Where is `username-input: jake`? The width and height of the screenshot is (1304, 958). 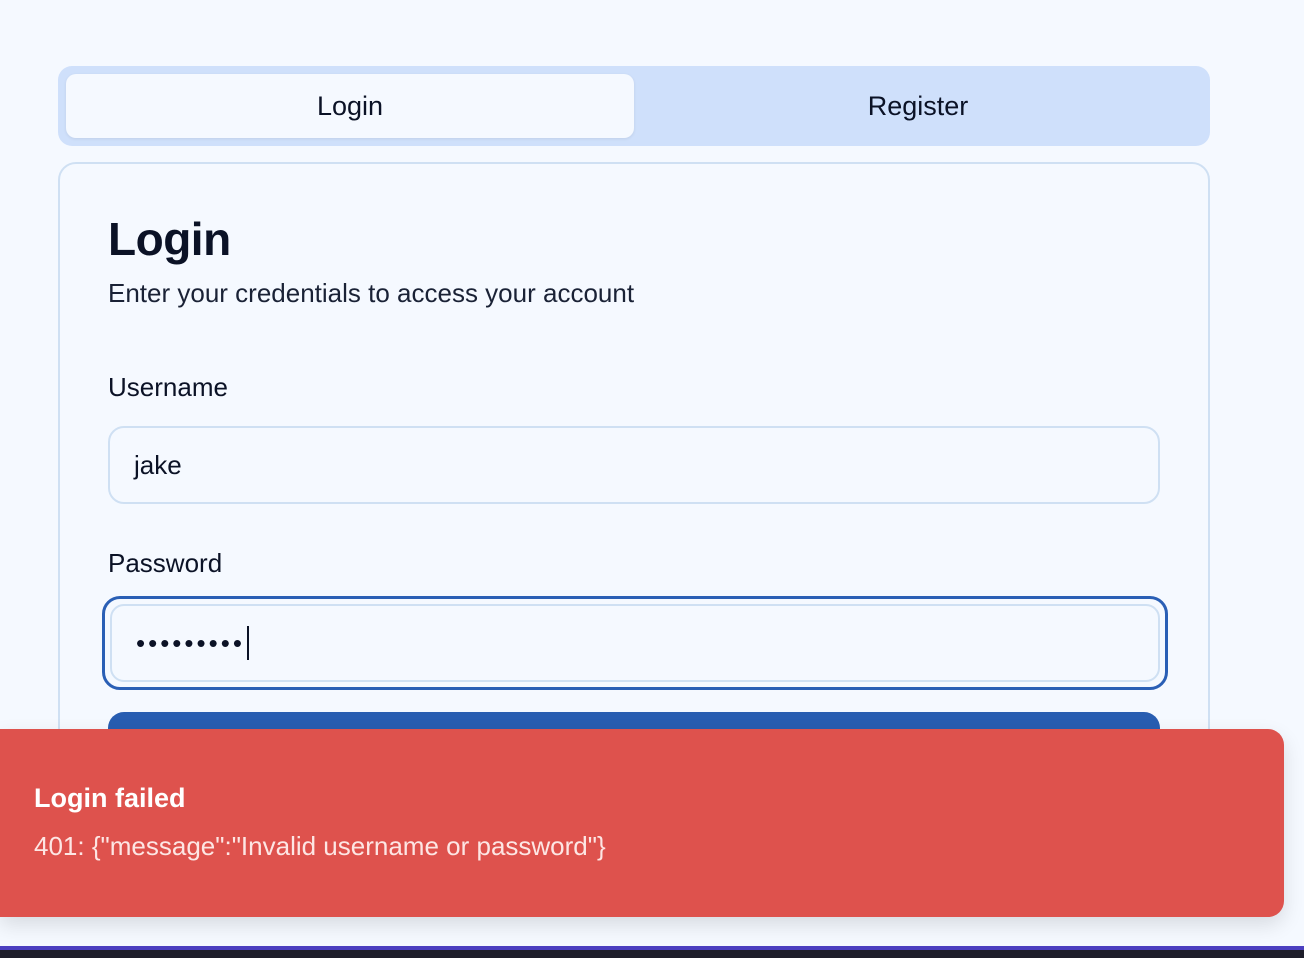
username-input: jake is located at coordinates (634, 465).